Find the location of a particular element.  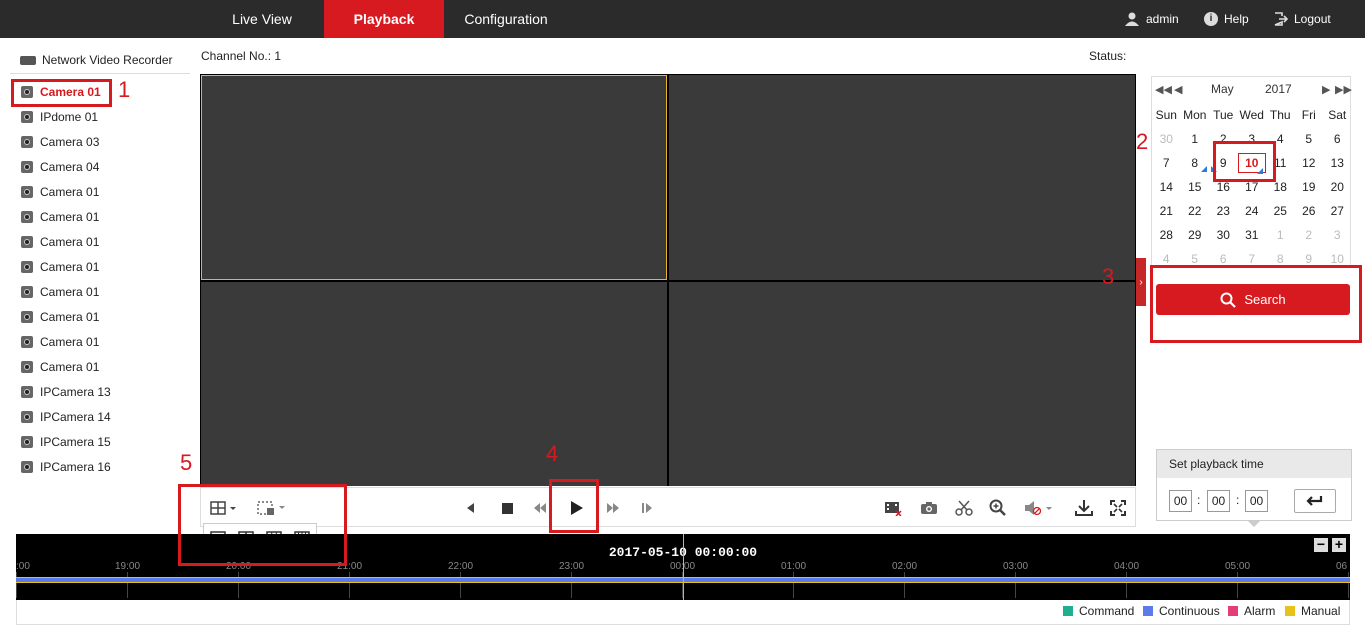

nvr-root: Network Video Recorder is located at coordinates (96, 60).